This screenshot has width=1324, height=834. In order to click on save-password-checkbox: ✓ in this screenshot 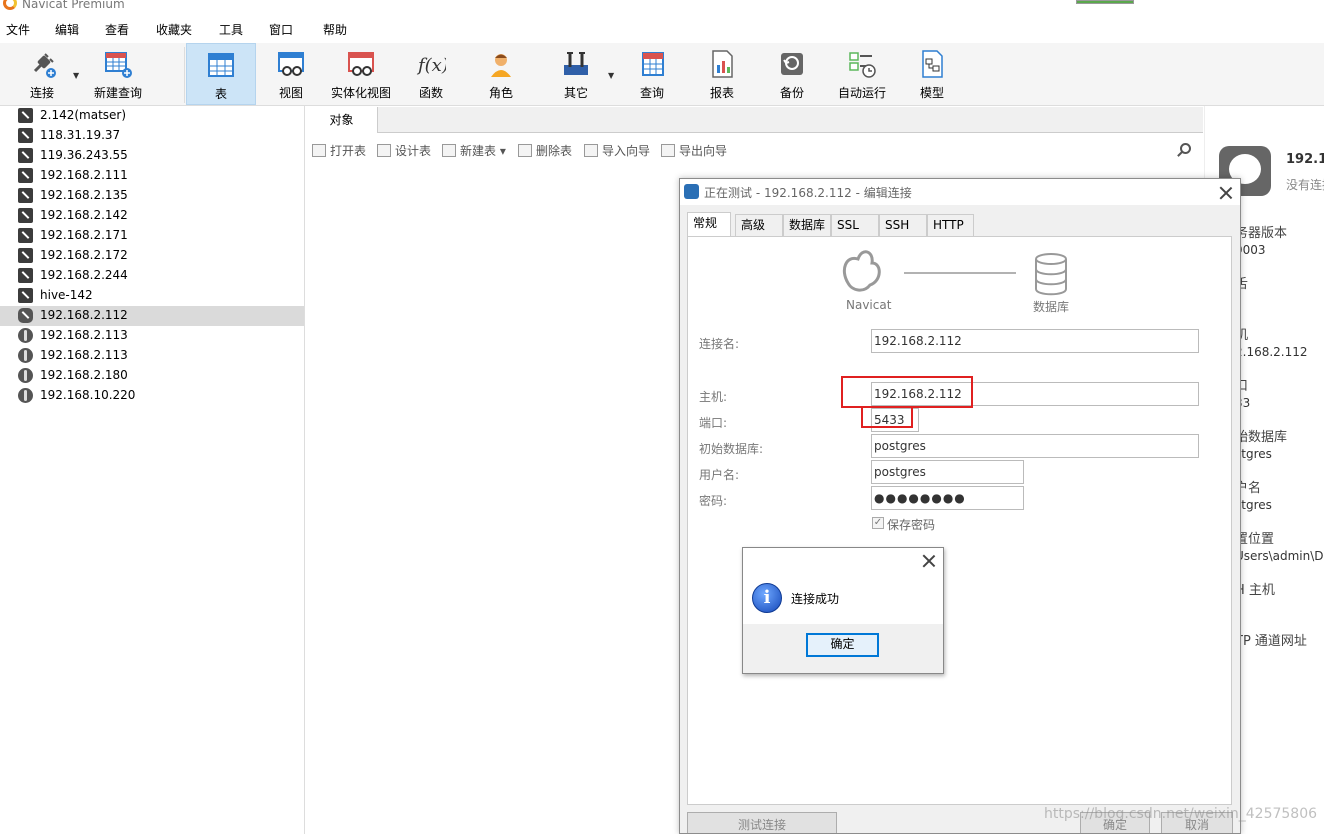, I will do `click(878, 523)`.